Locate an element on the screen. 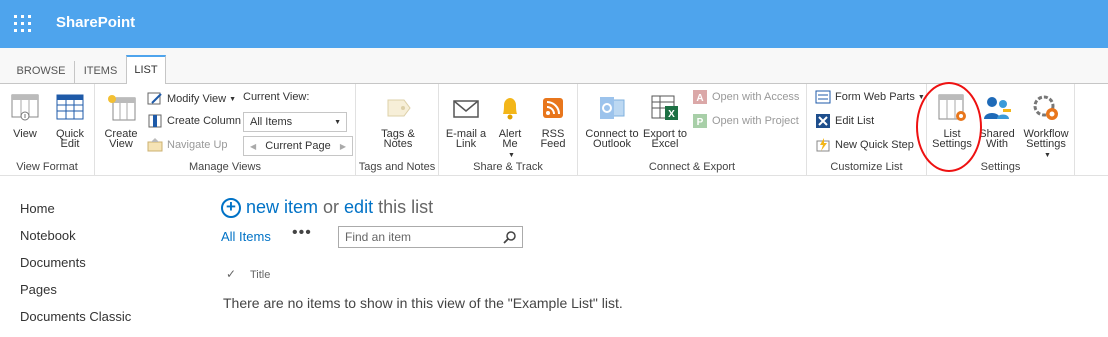 This screenshot has height=337, width=1108. rss-label-2: Feed is located at coordinates (553, 144).